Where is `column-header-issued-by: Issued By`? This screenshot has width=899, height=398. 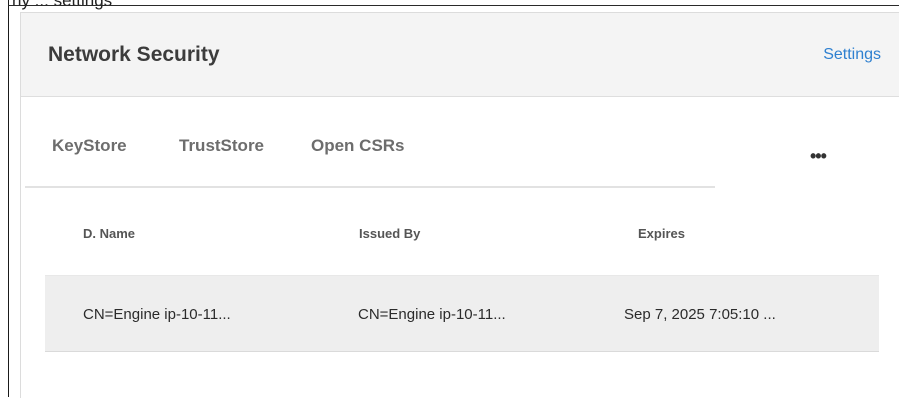
column-header-issued-by: Issued By is located at coordinates (389, 233).